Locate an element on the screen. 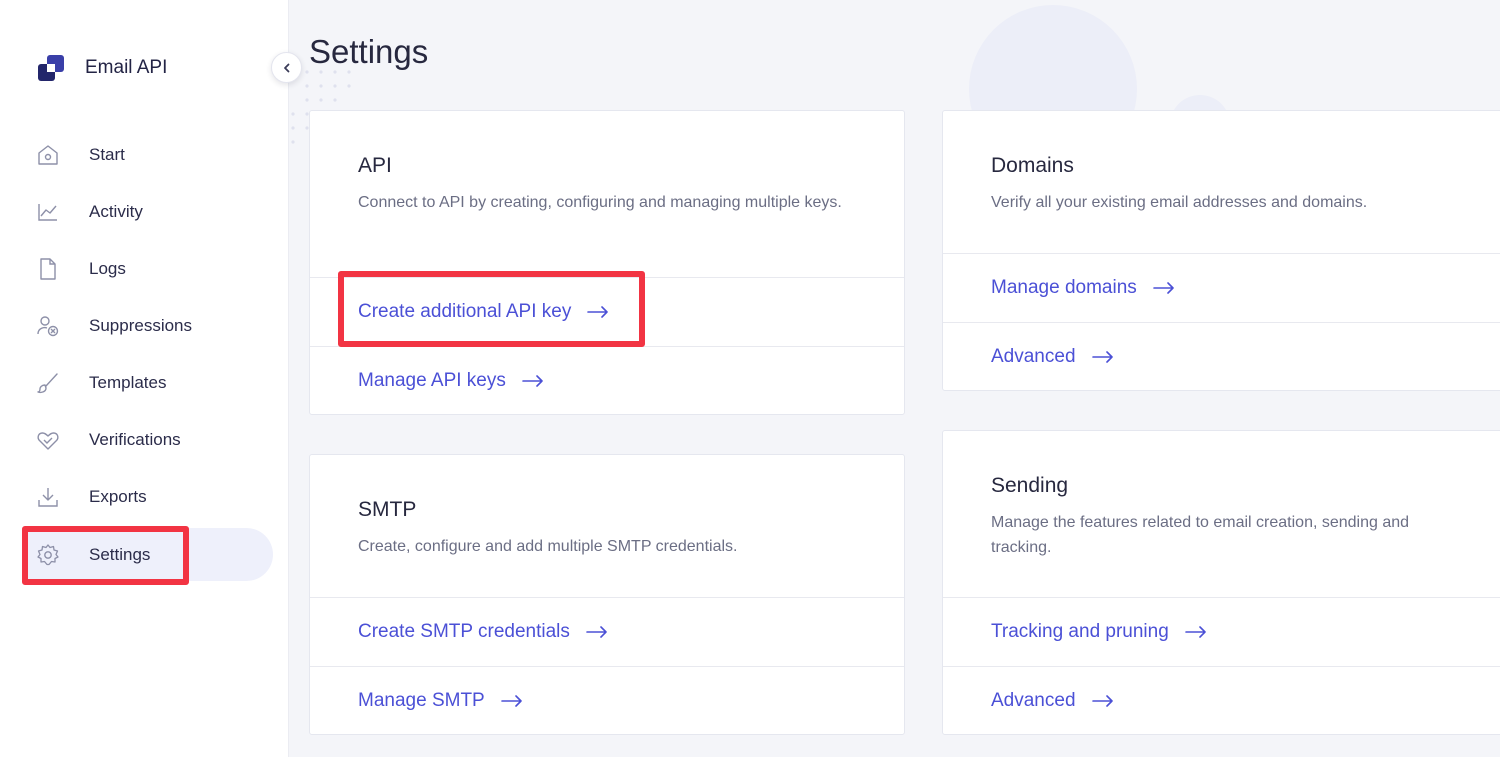  brand: Email API is located at coordinates (101, 68).